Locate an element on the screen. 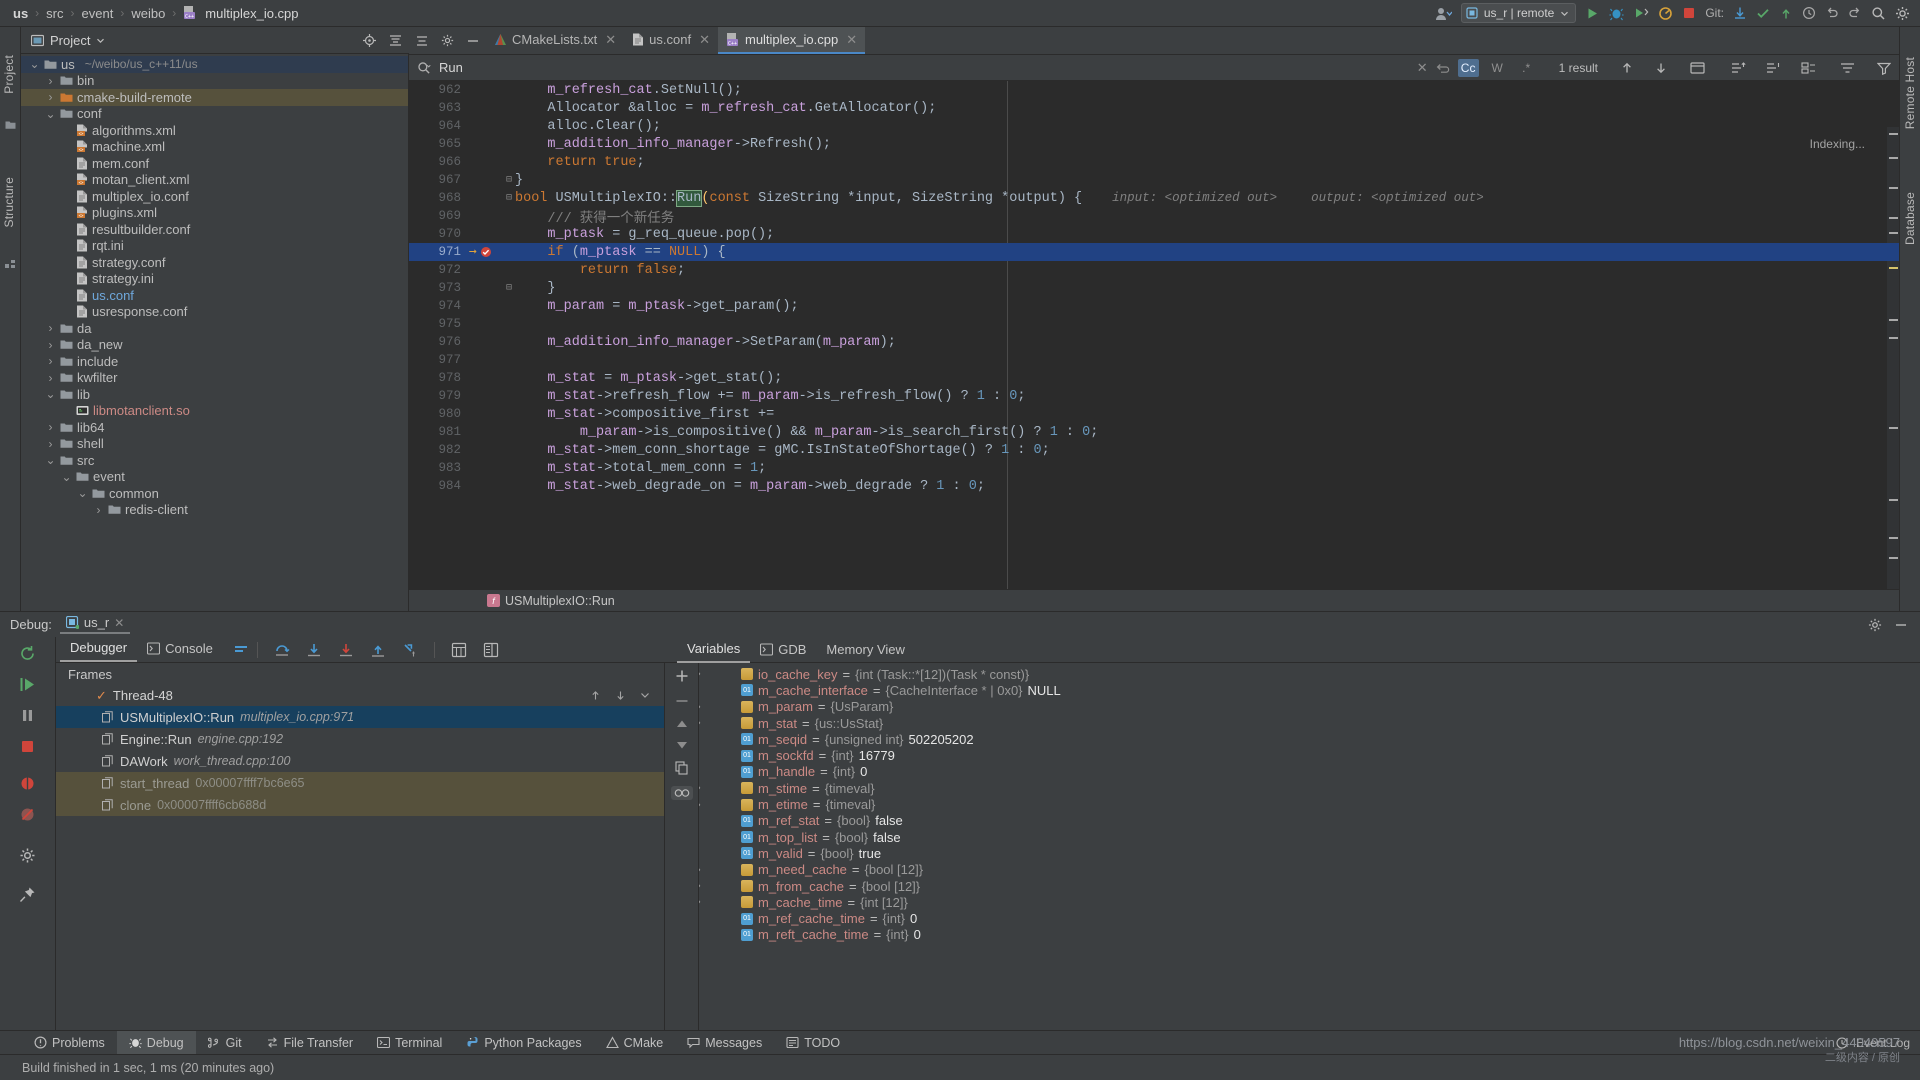 The height and width of the screenshot is (1080, 1920). redo-icon is located at coordinates (1855, 13).